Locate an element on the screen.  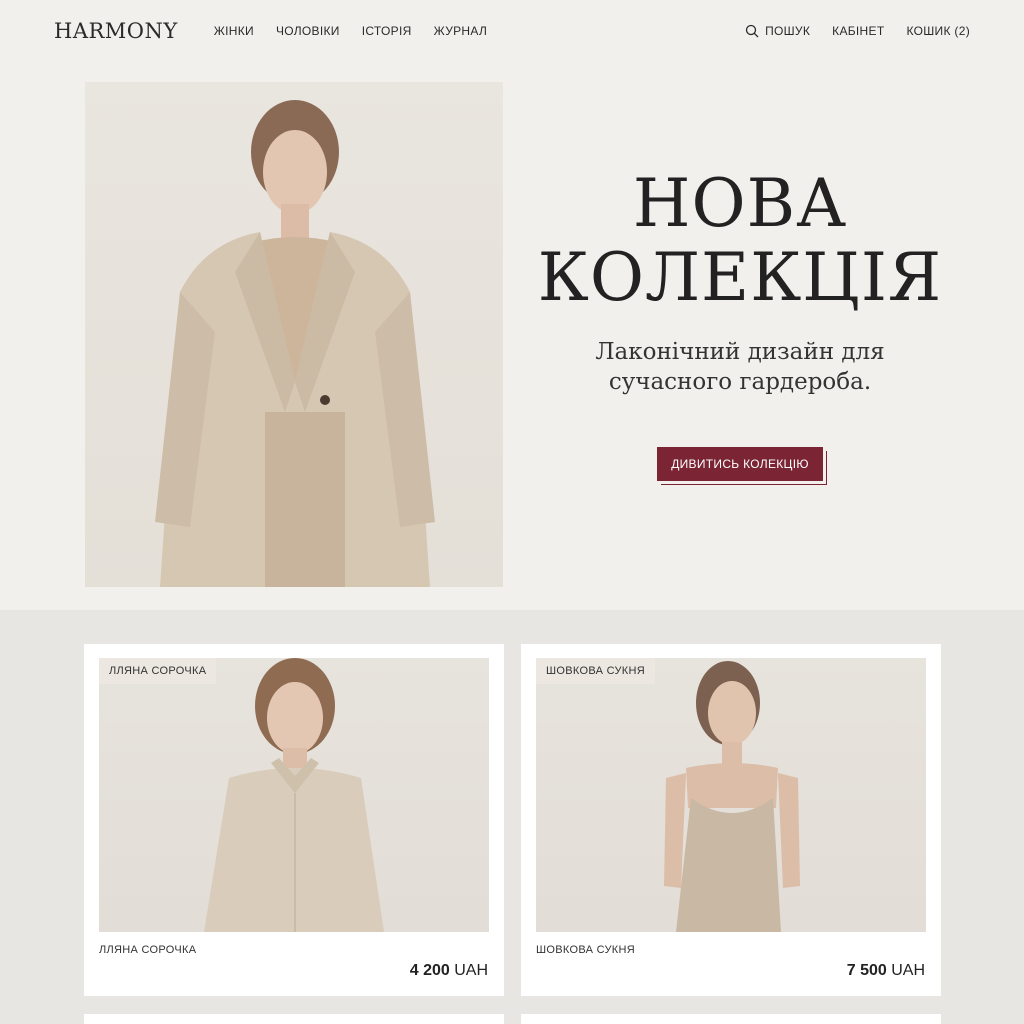
product-badge: ЛЛЯНА СОРОЧКА is located at coordinates (158, 671).